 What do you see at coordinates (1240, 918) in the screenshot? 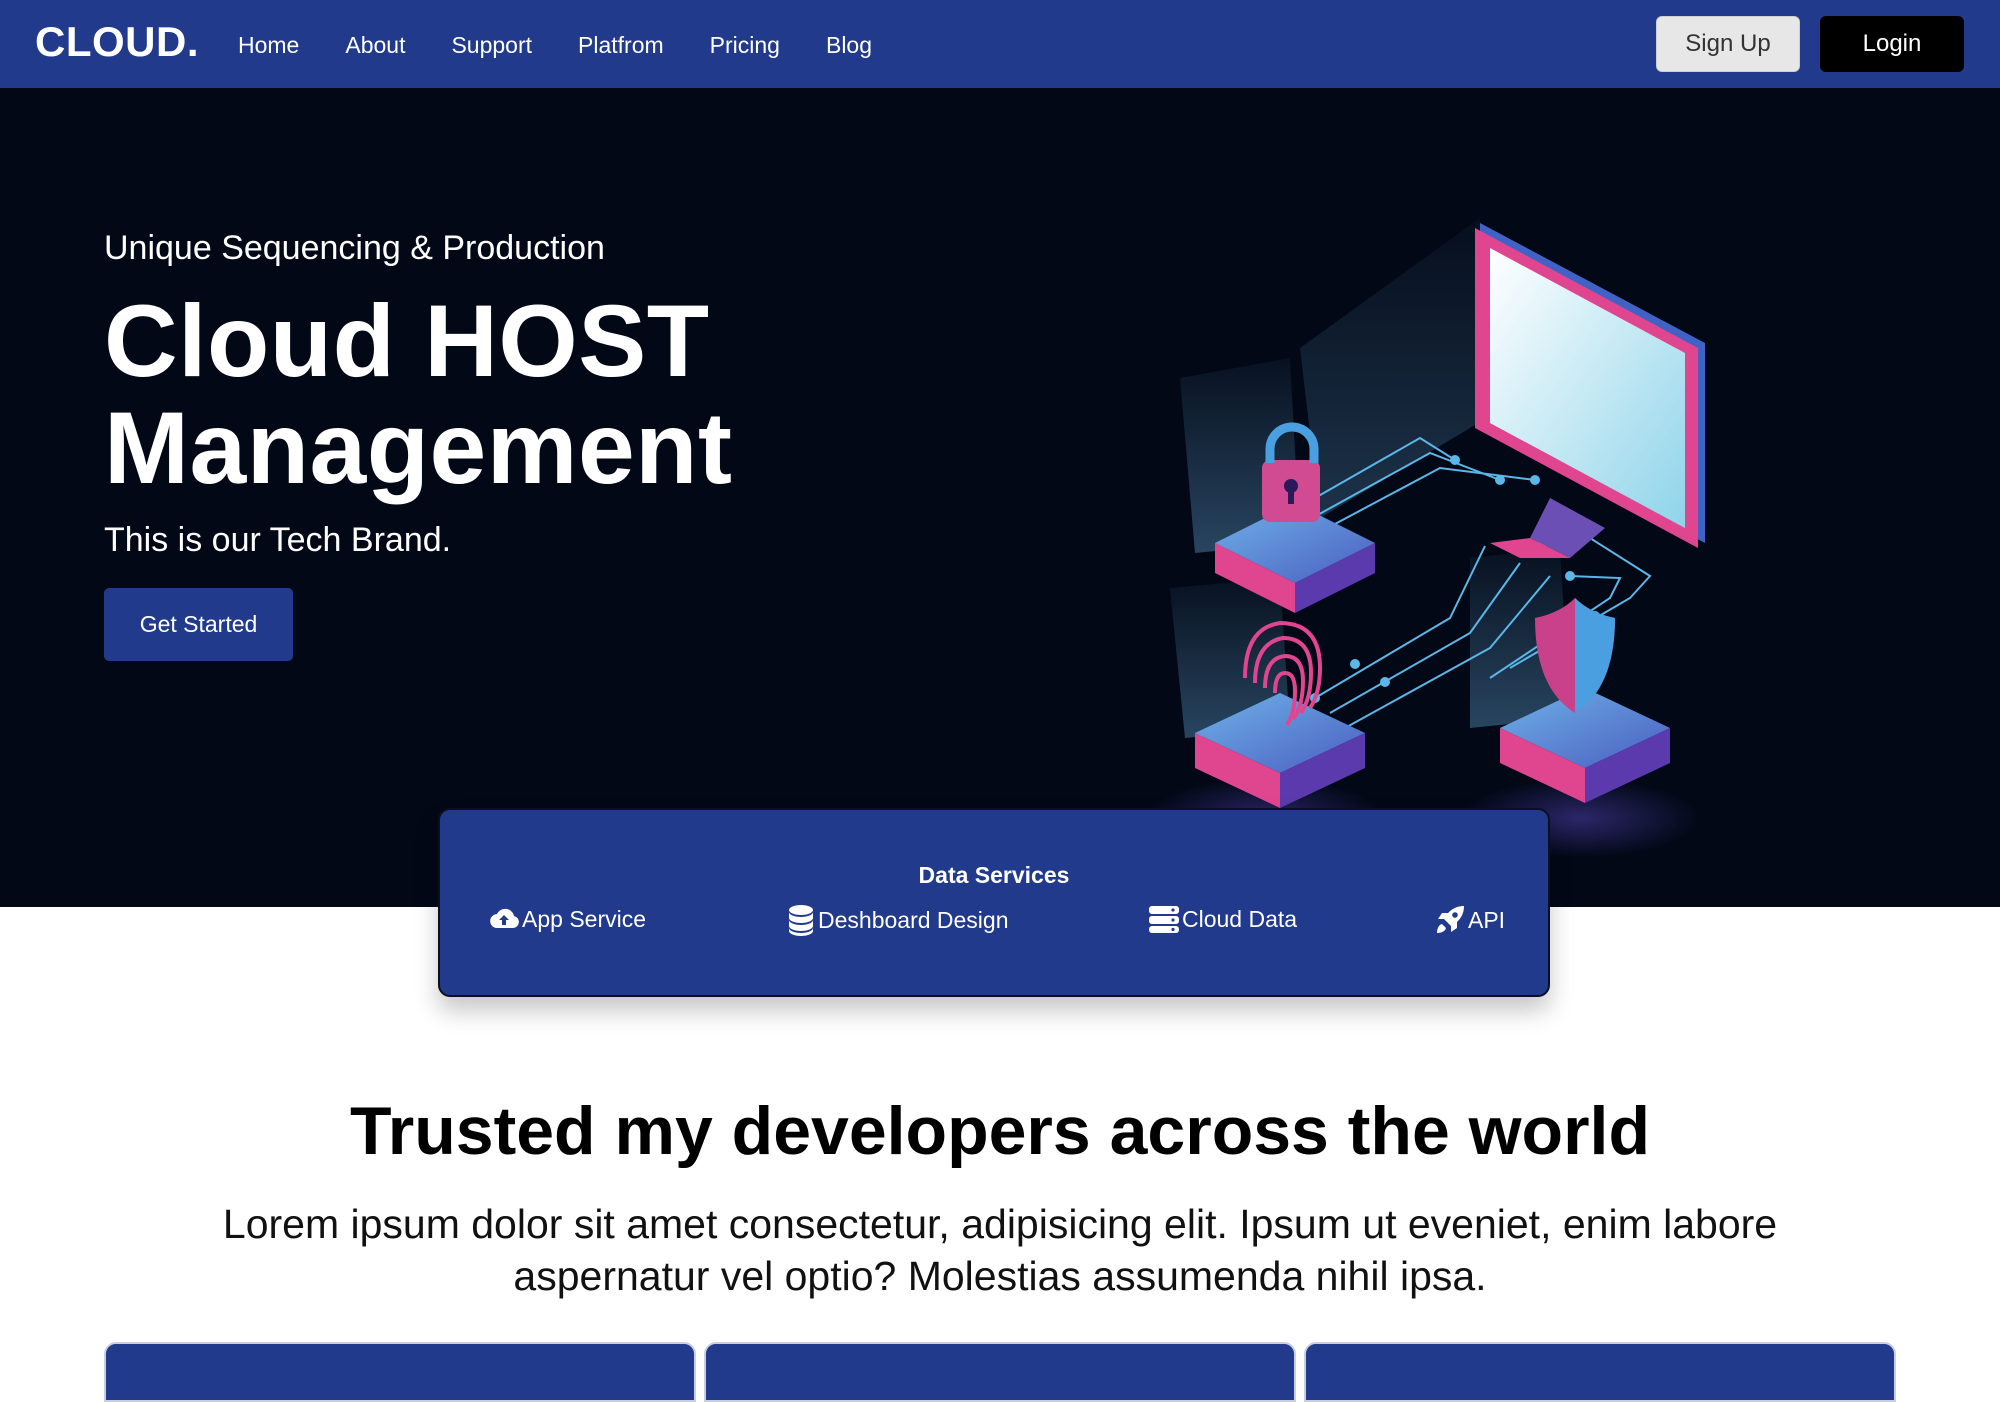
I see `service-label: Cloud Data` at bounding box center [1240, 918].